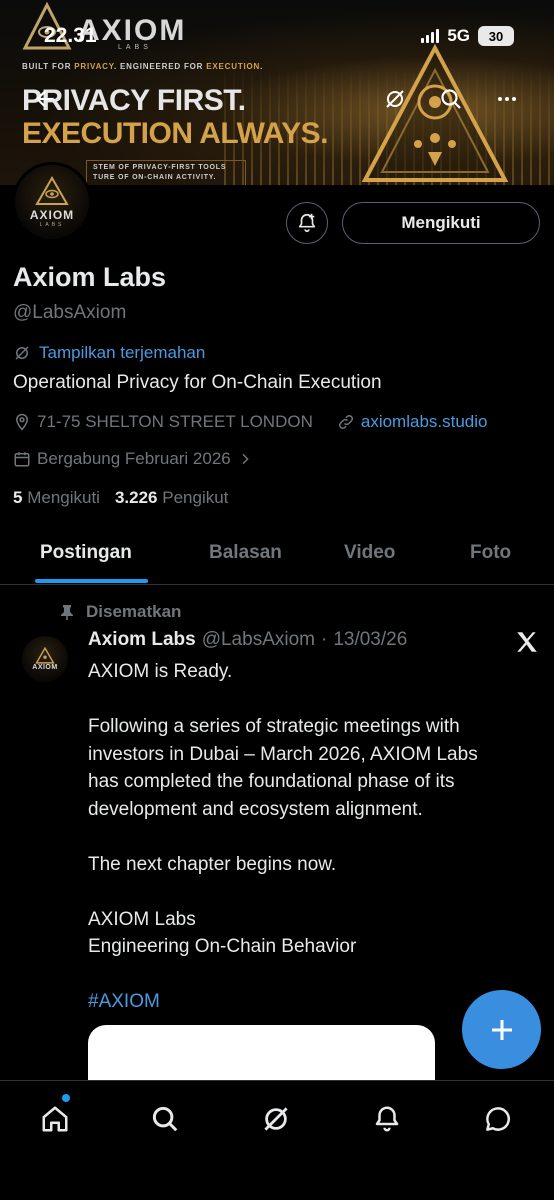 The image size is (554, 1200). Describe the element at coordinates (430, 36) in the screenshot. I see `cellular-signal-icon` at that location.